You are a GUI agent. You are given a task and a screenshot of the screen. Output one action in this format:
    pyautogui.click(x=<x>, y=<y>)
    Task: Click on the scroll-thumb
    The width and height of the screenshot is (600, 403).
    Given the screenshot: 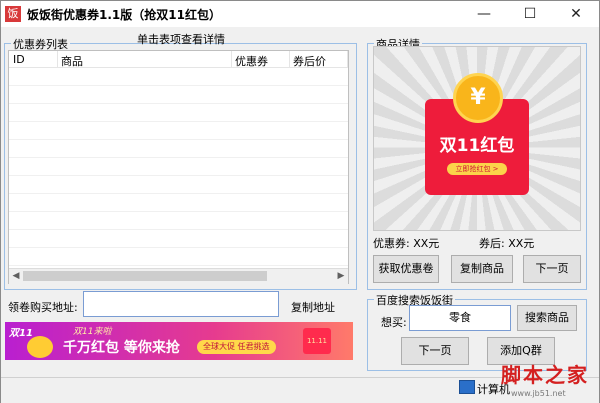 What is the action you would take?
    pyautogui.click(x=145, y=276)
    